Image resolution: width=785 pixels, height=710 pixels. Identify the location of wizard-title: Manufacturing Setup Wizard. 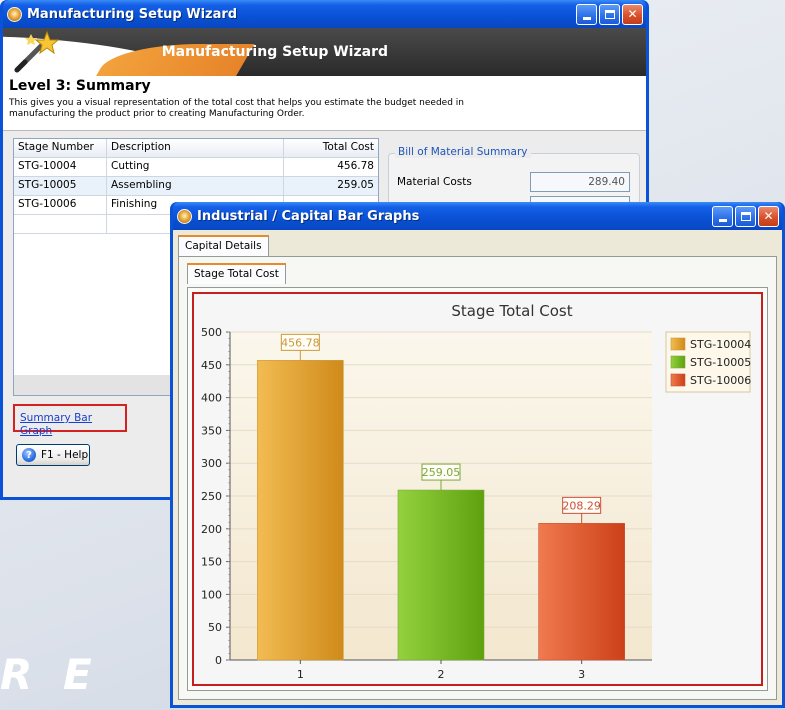
(132, 14).